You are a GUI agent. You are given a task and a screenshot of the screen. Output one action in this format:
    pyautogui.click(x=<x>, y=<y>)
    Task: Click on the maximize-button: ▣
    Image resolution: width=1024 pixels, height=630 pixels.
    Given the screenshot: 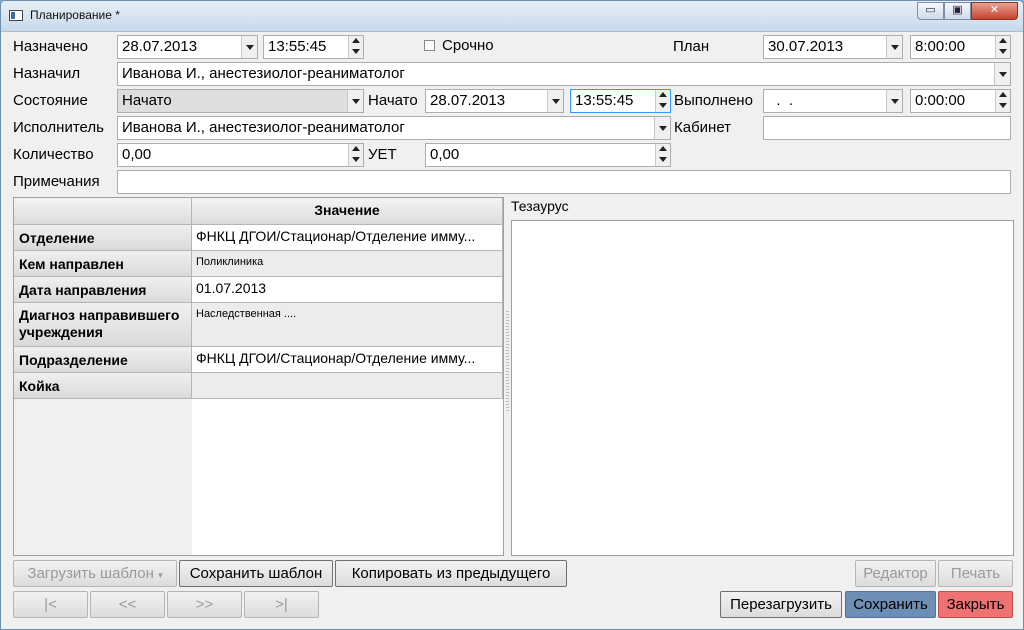 What is the action you would take?
    pyautogui.click(x=957, y=11)
    